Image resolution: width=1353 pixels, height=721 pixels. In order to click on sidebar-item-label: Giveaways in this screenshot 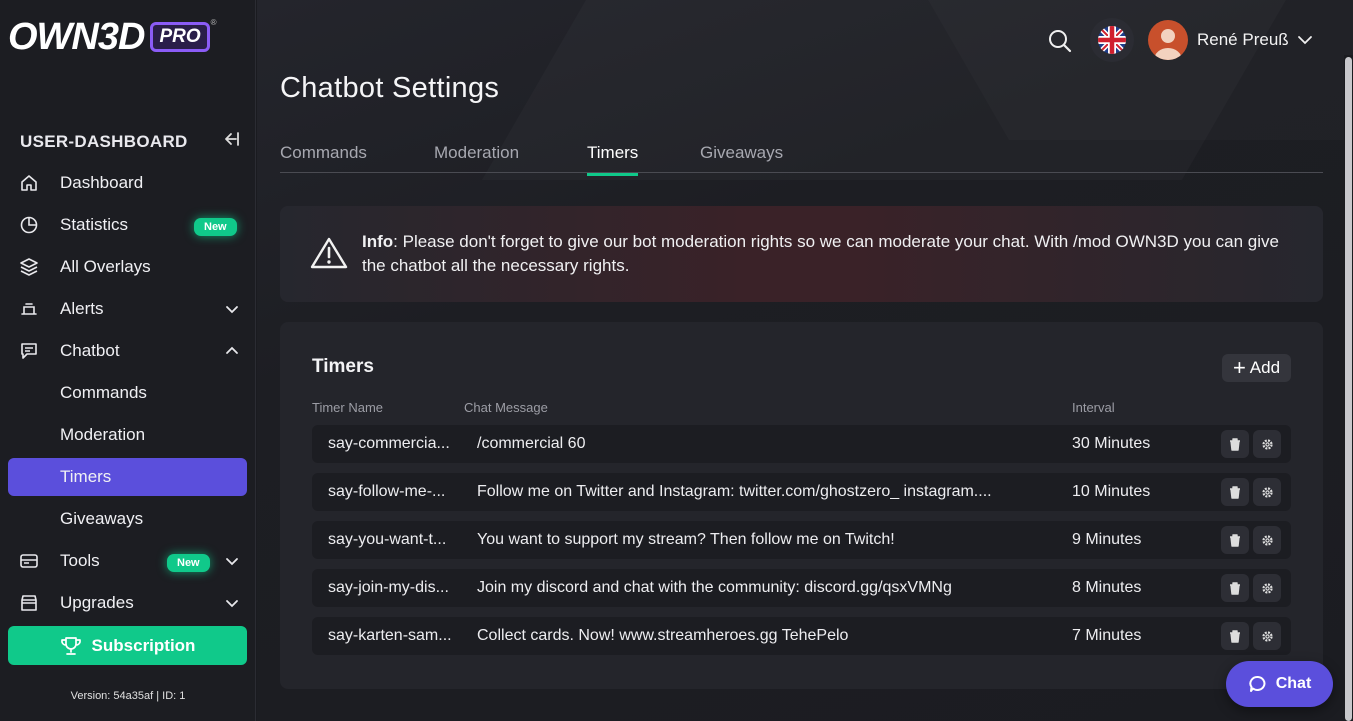, I will do `click(102, 518)`.